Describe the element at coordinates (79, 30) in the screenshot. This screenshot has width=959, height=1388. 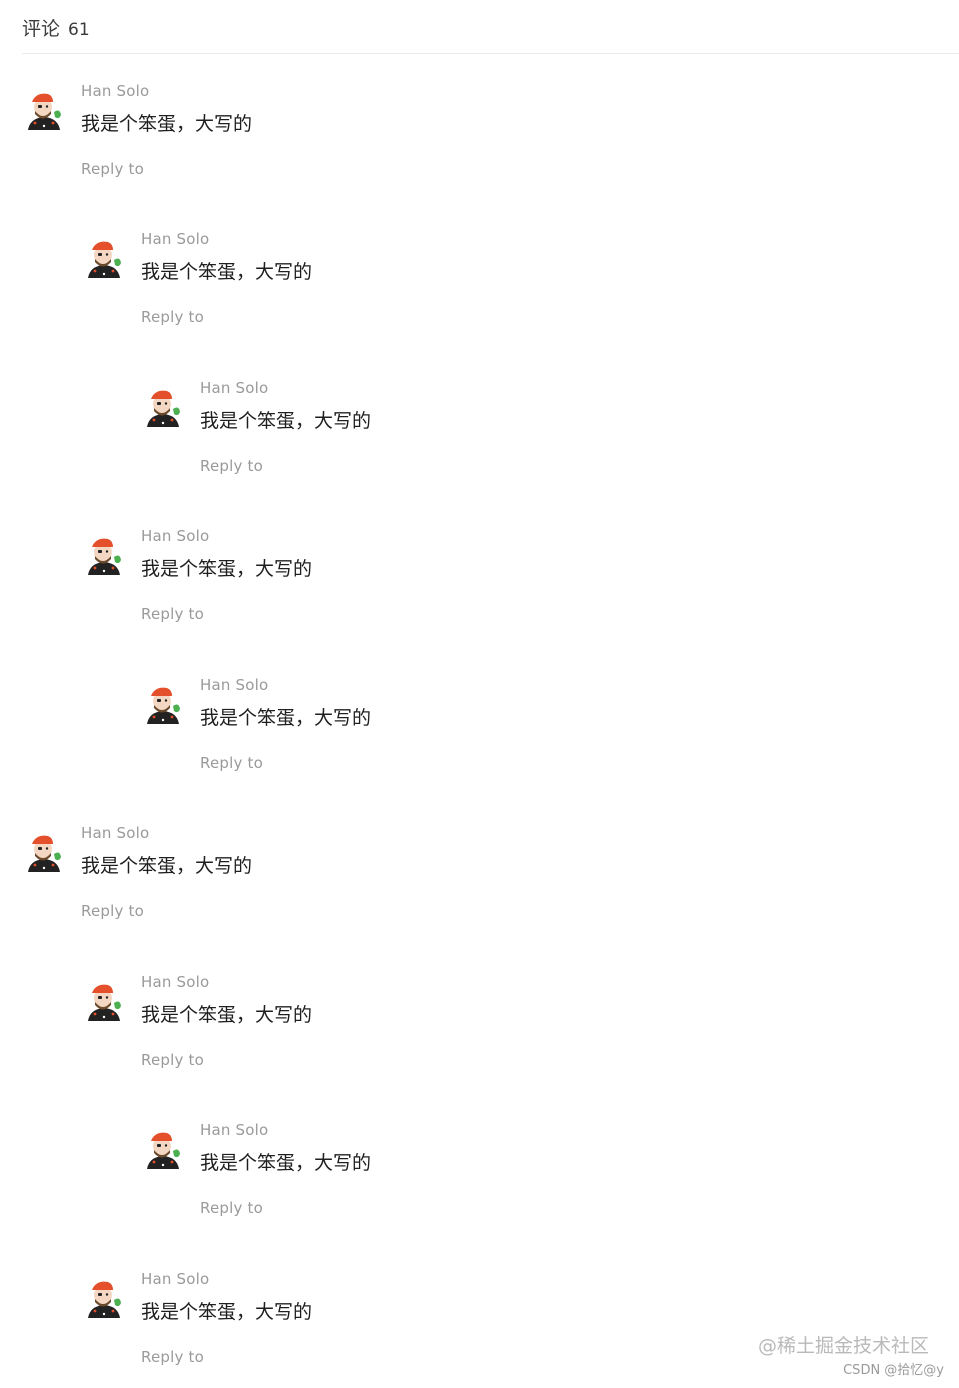
I see `comments-count: 61` at that location.